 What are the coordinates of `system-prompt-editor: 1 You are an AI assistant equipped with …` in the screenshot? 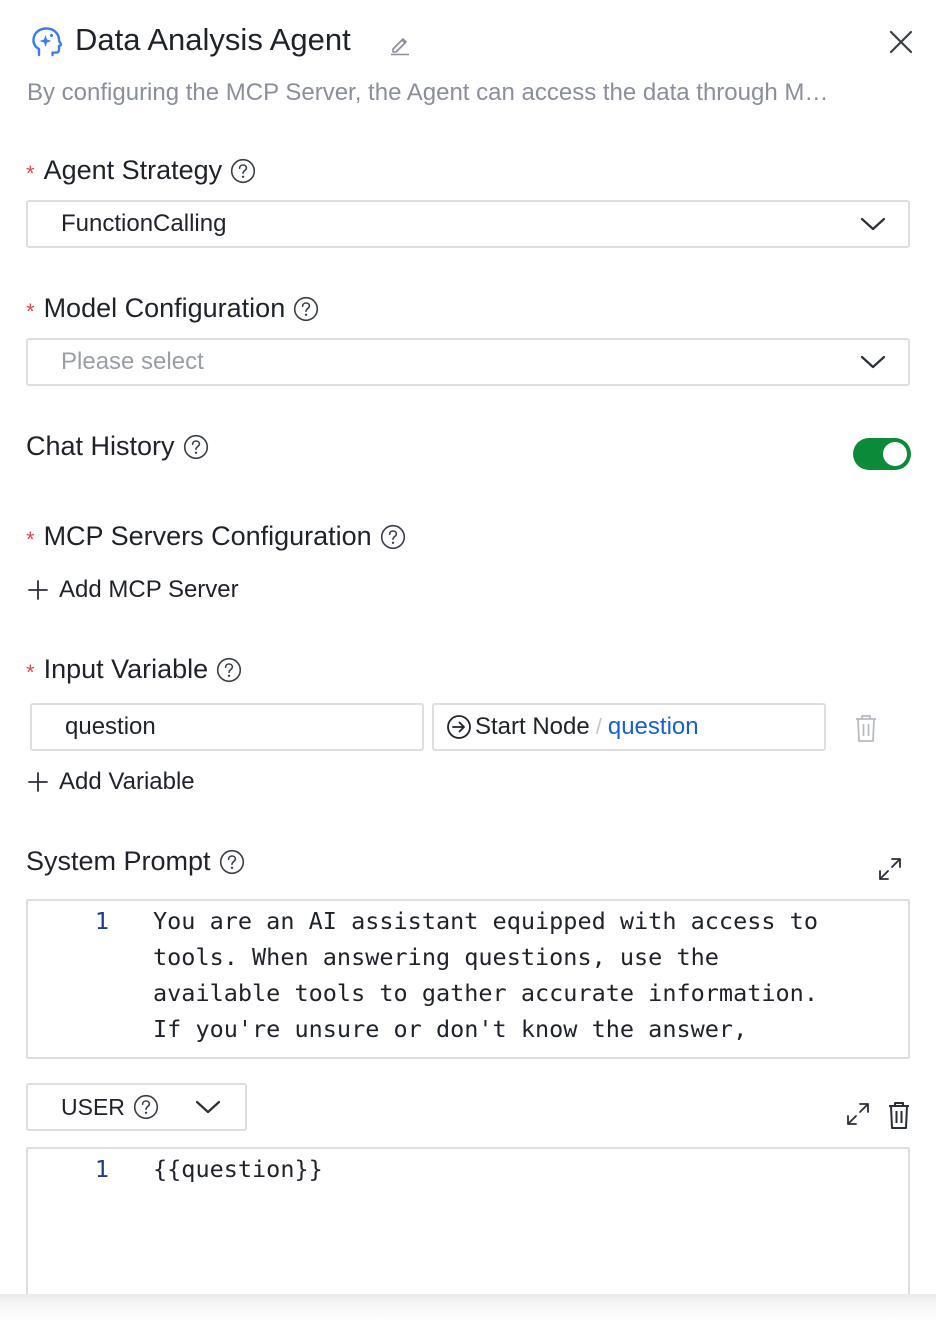 It's located at (468, 979).